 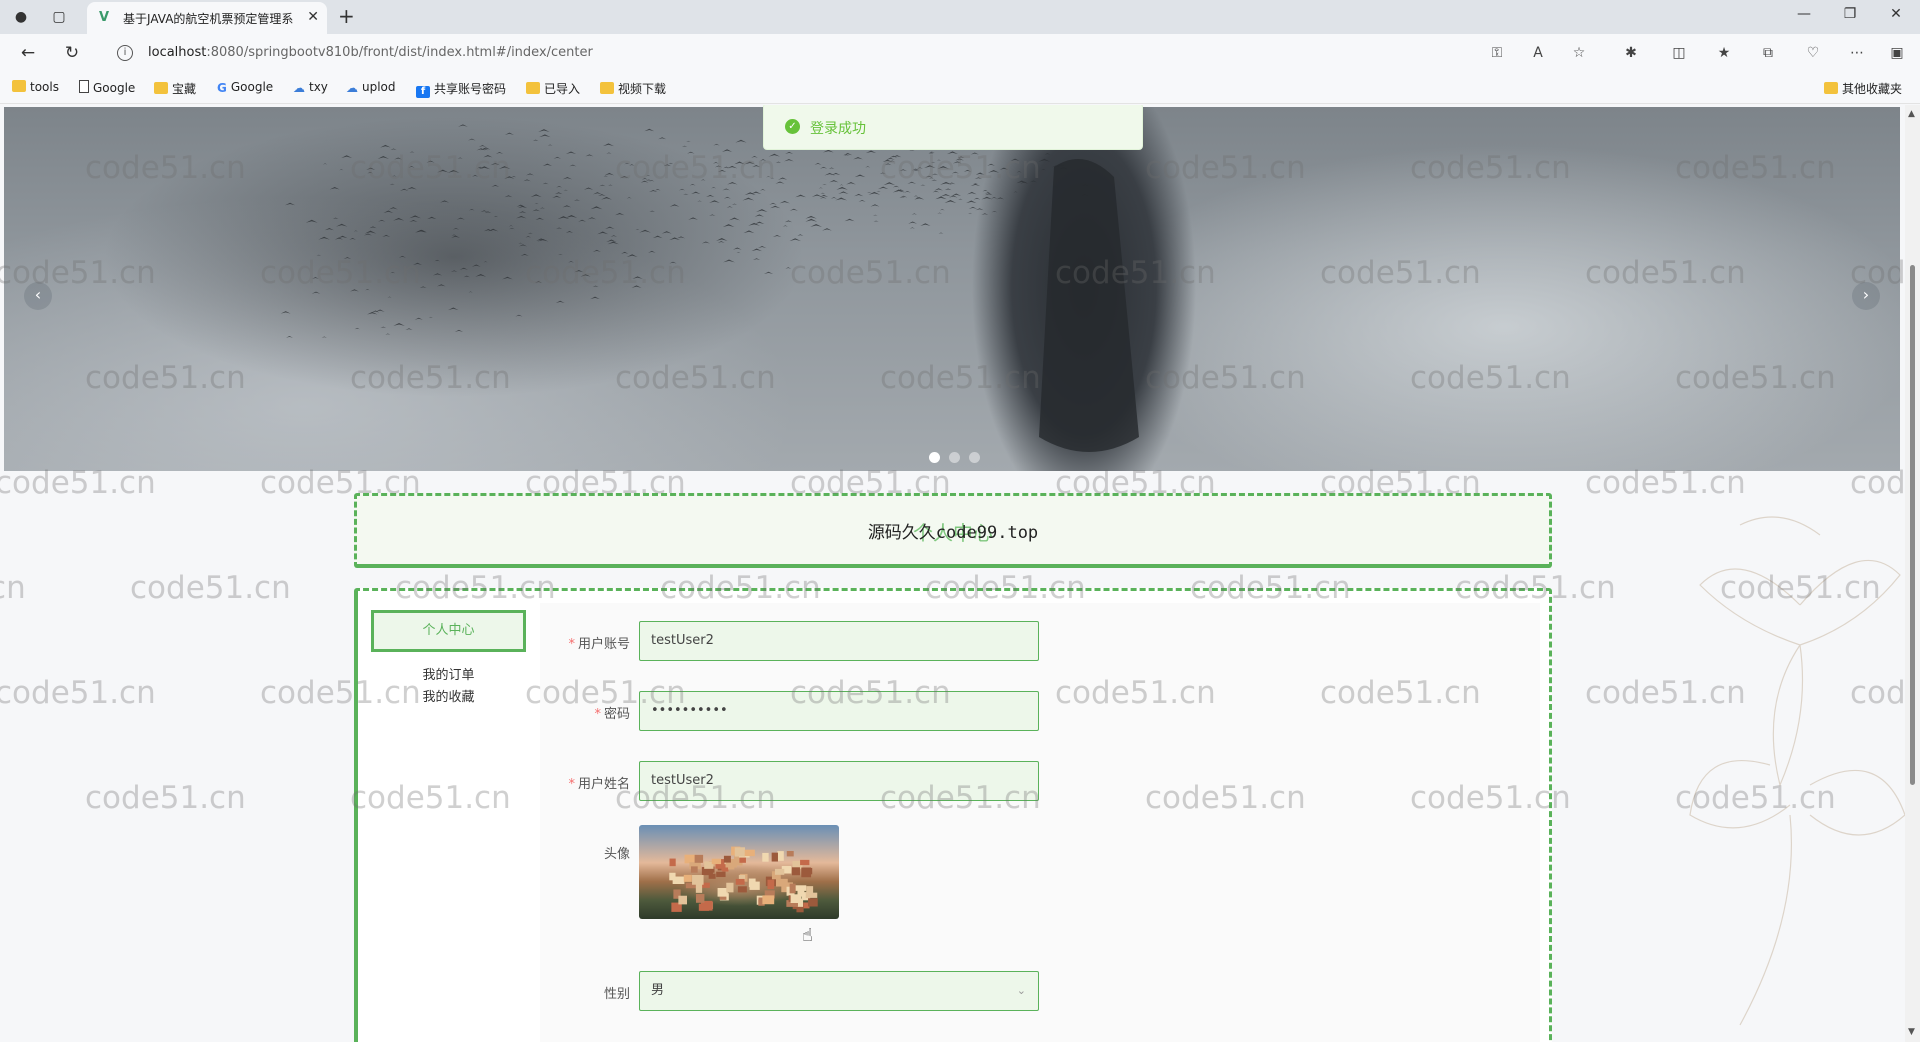 I want to click on bookmark-label: 其他收藏夹, so click(x=1872, y=89).